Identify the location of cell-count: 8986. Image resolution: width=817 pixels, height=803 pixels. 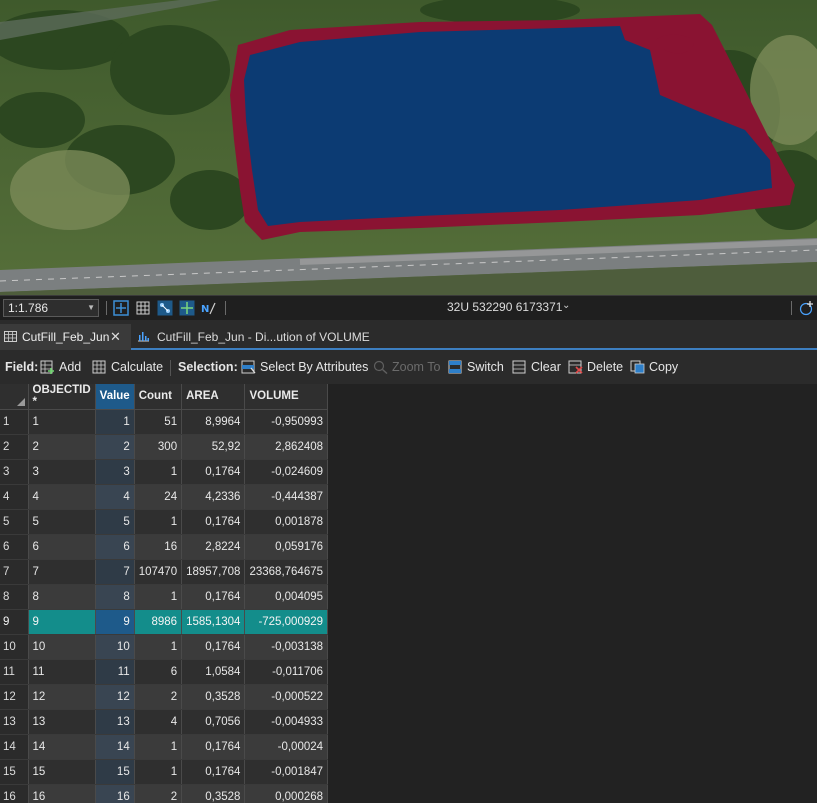
(158, 622).